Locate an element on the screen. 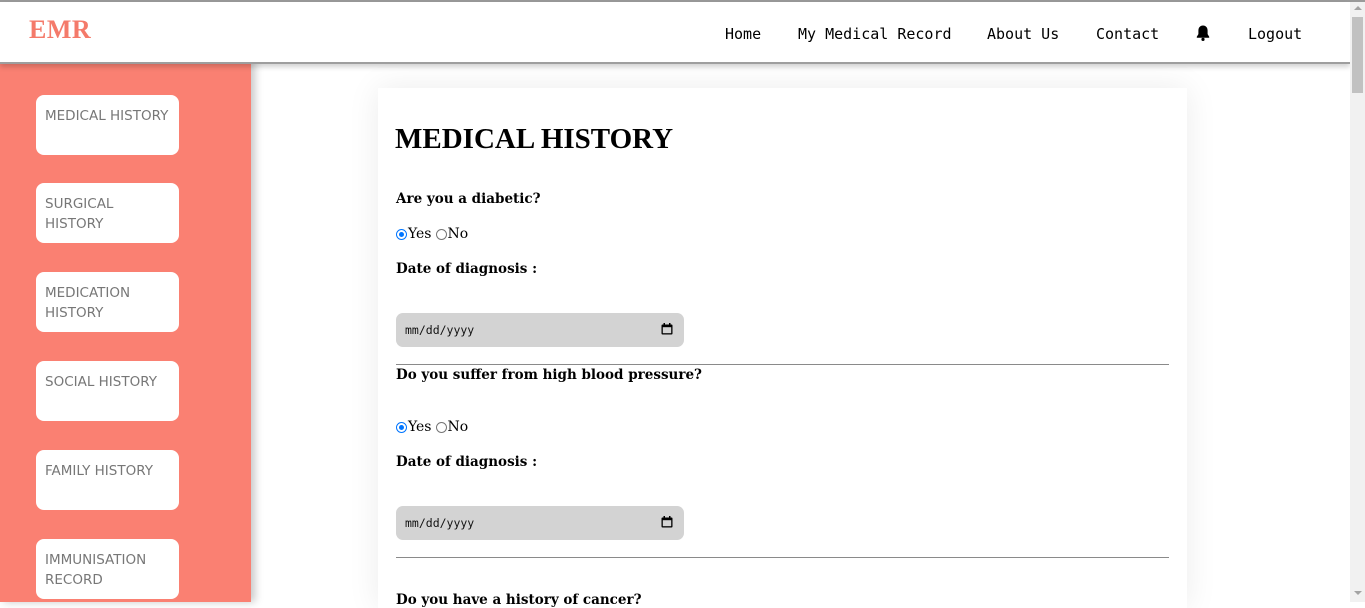 Image resolution: width=1365 pixels, height=608 pixels. page-title: MEDICAL HISTORY is located at coordinates (534, 139).